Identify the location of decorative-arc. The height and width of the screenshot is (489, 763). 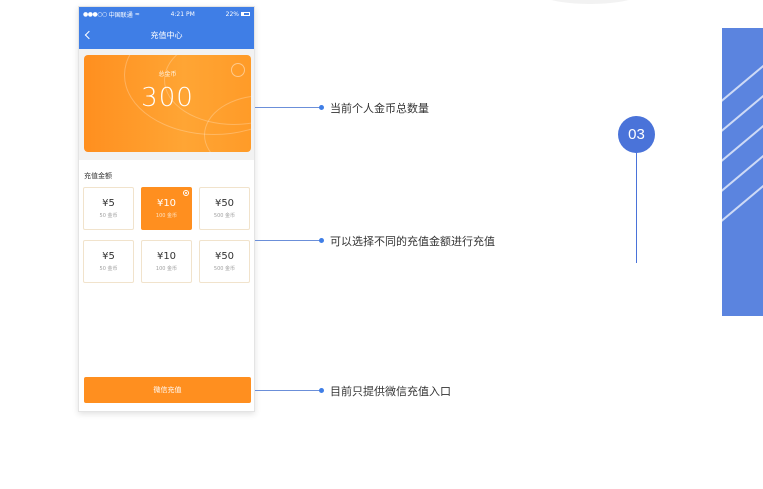
(590, 2).